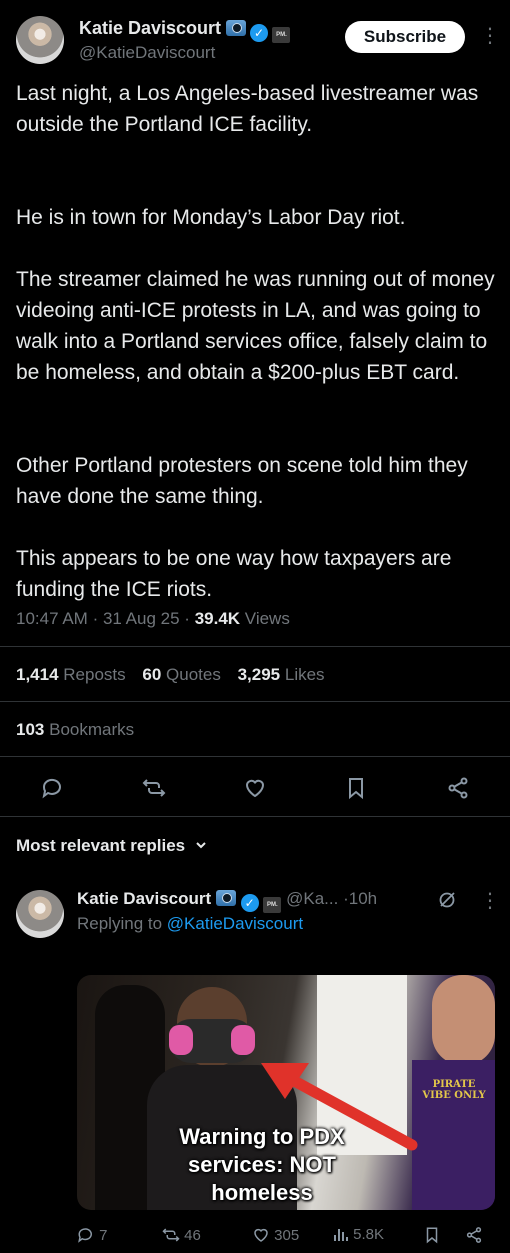 This screenshot has height=1253, width=510. What do you see at coordinates (101, 845) in the screenshot?
I see `replies-sort-label: Most relevant replies` at bounding box center [101, 845].